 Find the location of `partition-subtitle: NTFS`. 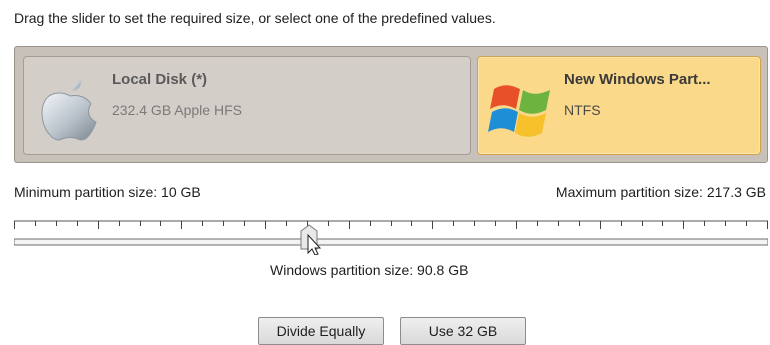

partition-subtitle: NTFS is located at coordinates (582, 110).